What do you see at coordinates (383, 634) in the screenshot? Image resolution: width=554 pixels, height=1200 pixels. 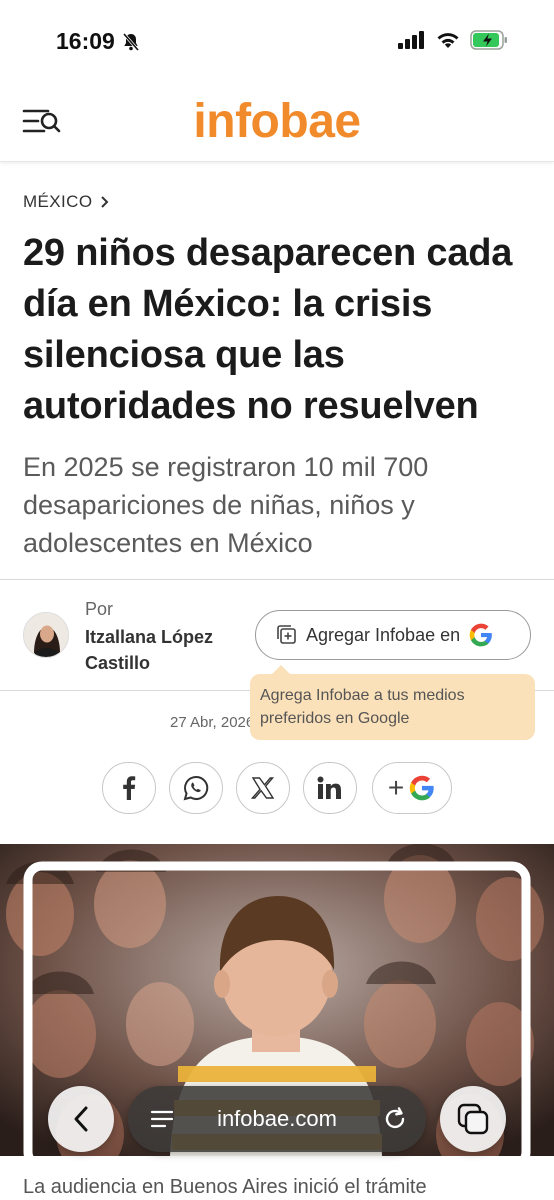 I see `add-button-label: Agregar Infobae en` at bounding box center [383, 634].